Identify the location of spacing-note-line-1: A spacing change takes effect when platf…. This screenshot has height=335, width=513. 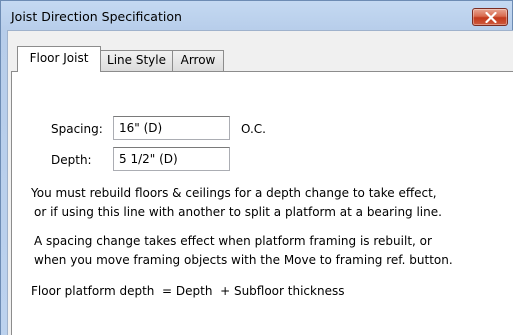
(233, 241).